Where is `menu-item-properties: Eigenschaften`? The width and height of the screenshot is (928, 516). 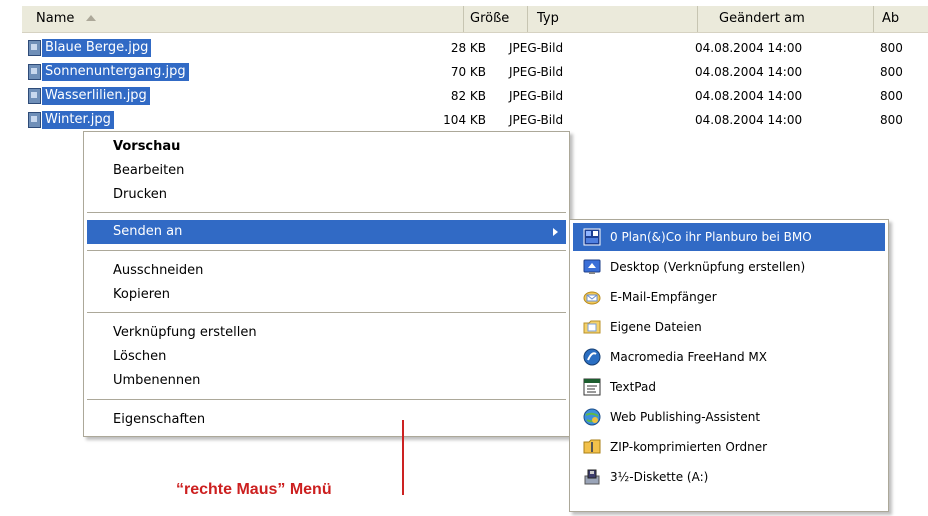 menu-item-properties: Eigenschaften is located at coordinates (326, 420).